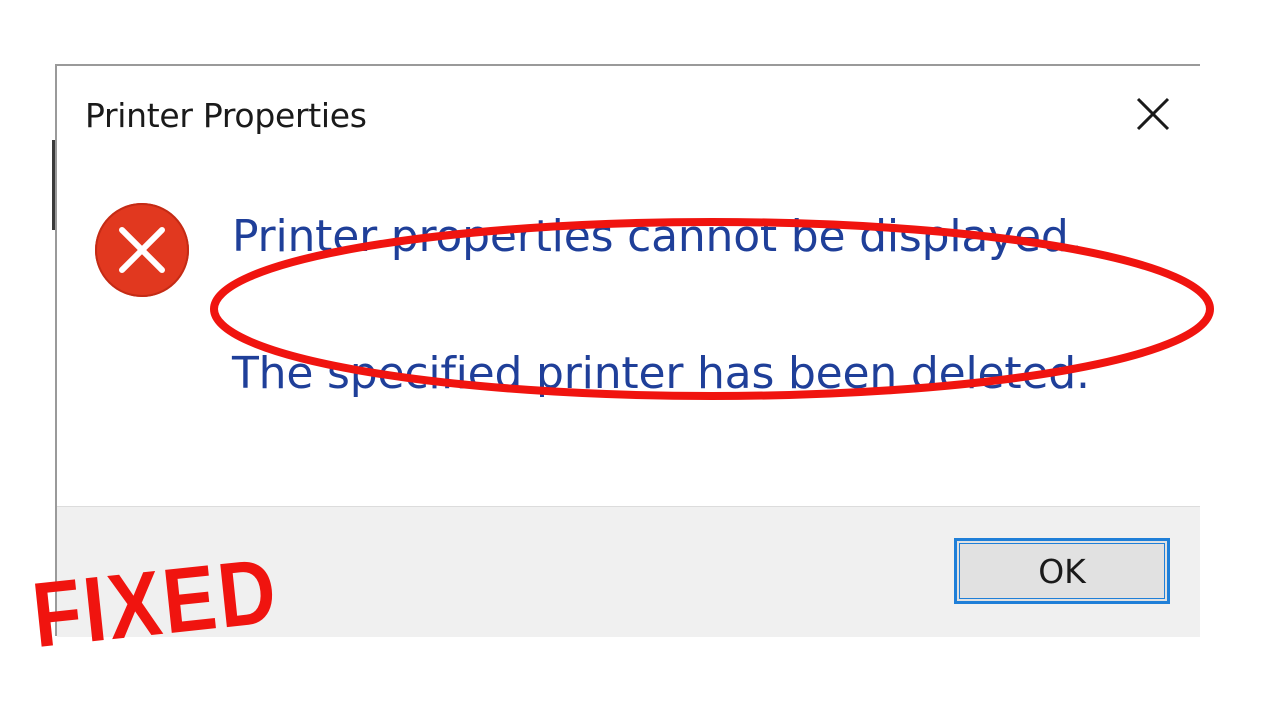 This screenshot has width=1280, height=720. I want to click on error-icon, so click(142, 250).